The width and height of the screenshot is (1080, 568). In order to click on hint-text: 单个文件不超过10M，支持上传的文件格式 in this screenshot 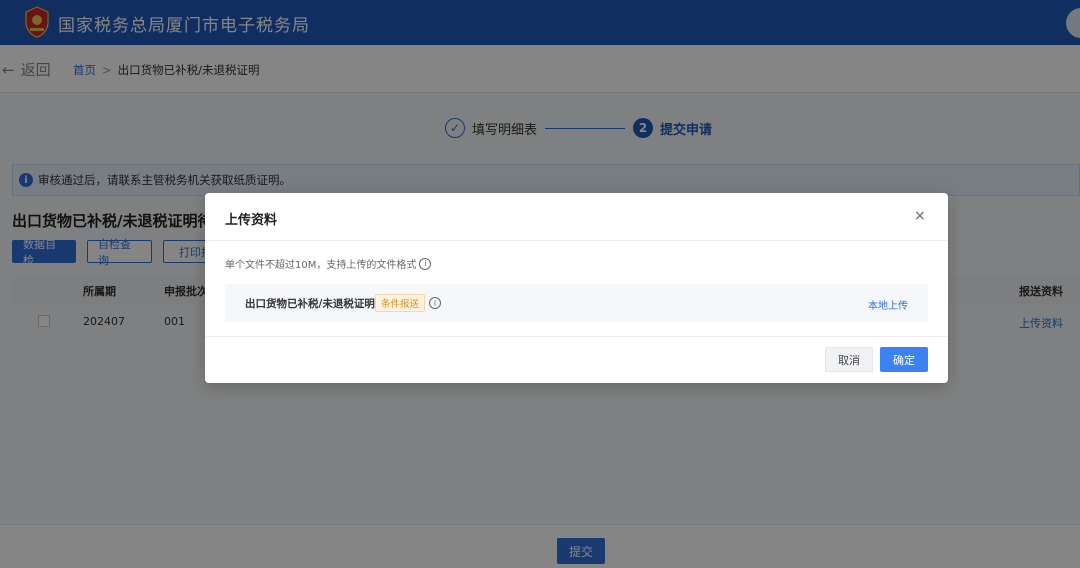, I will do `click(321, 265)`.